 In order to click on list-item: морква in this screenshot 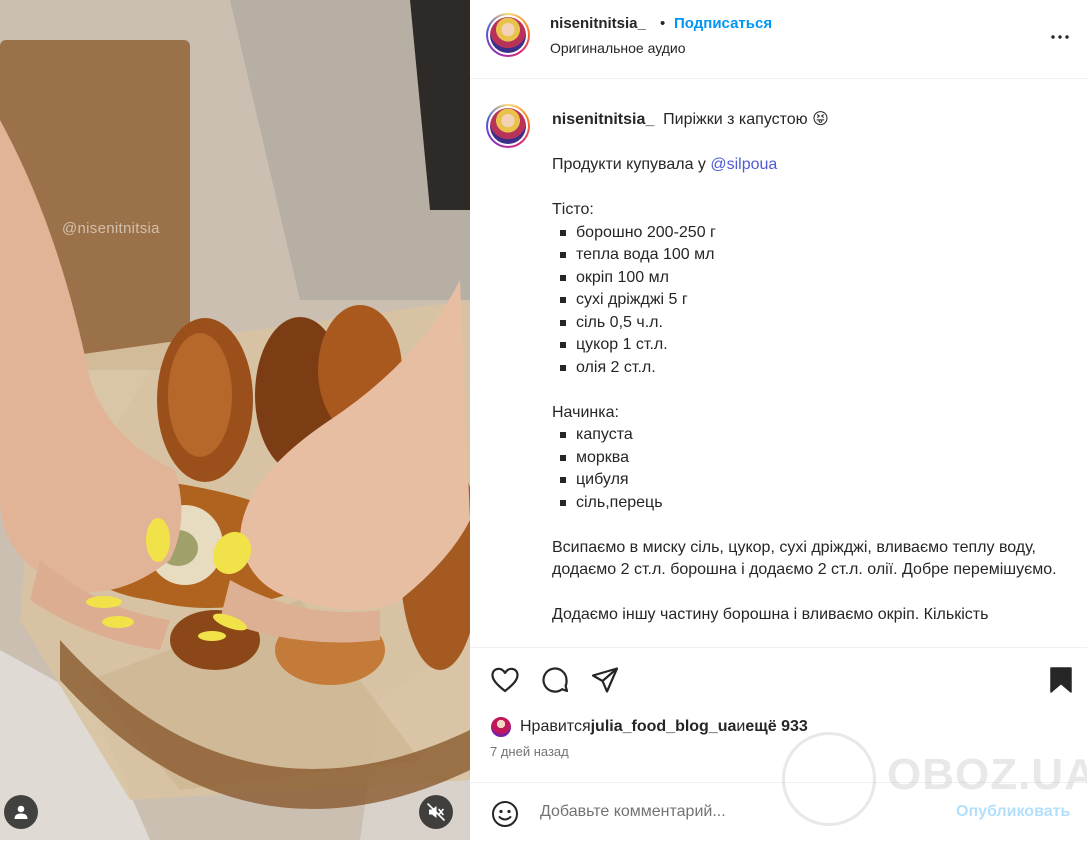, I will do `click(812, 458)`.